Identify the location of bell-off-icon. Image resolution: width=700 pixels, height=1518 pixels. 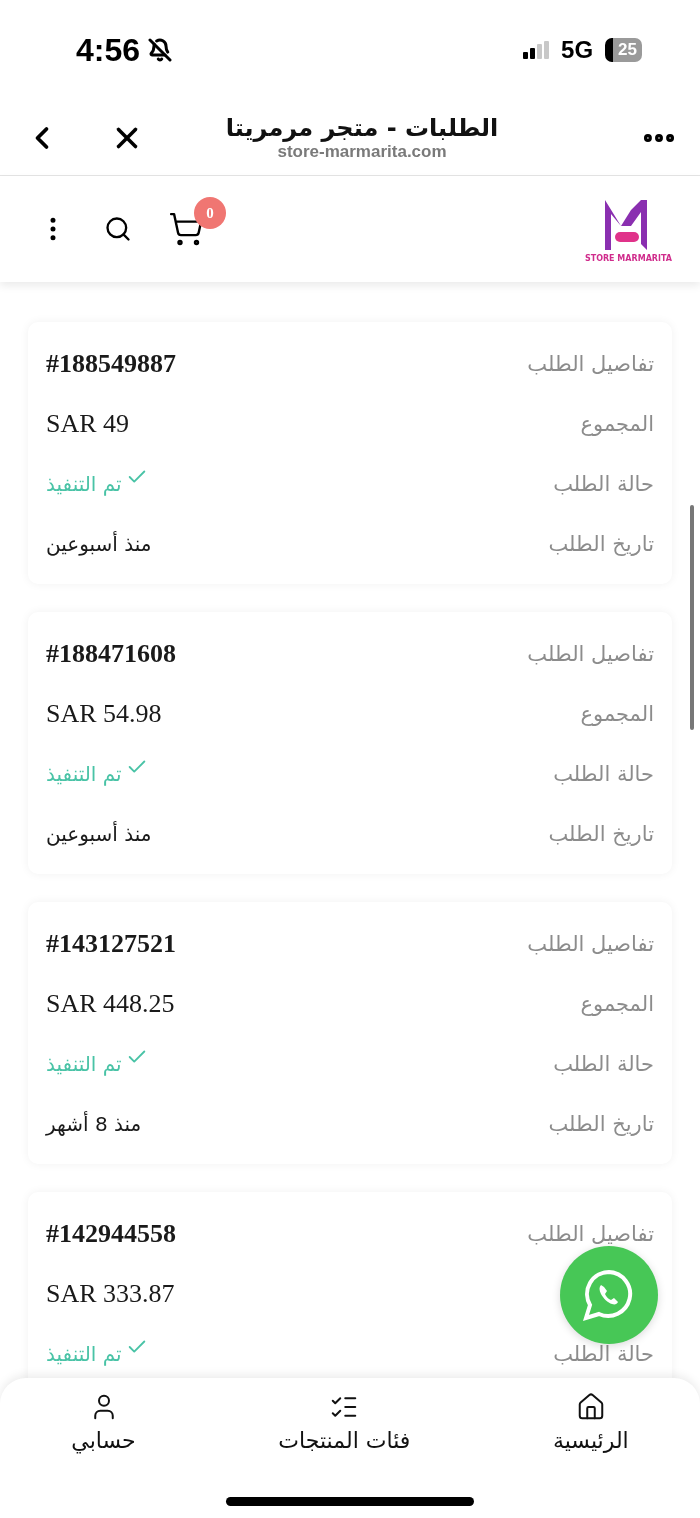
(160, 50).